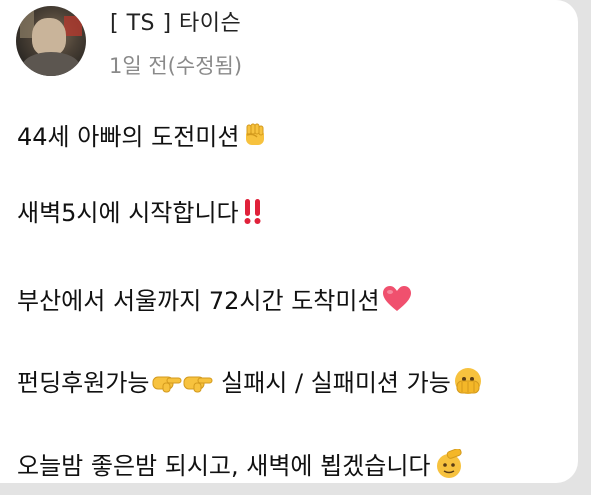 This screenshot has width=591, height=495. What do you see at coordinates (51, 41) in the screenshot?
I see `avatar` at bounding box center [51, 41].